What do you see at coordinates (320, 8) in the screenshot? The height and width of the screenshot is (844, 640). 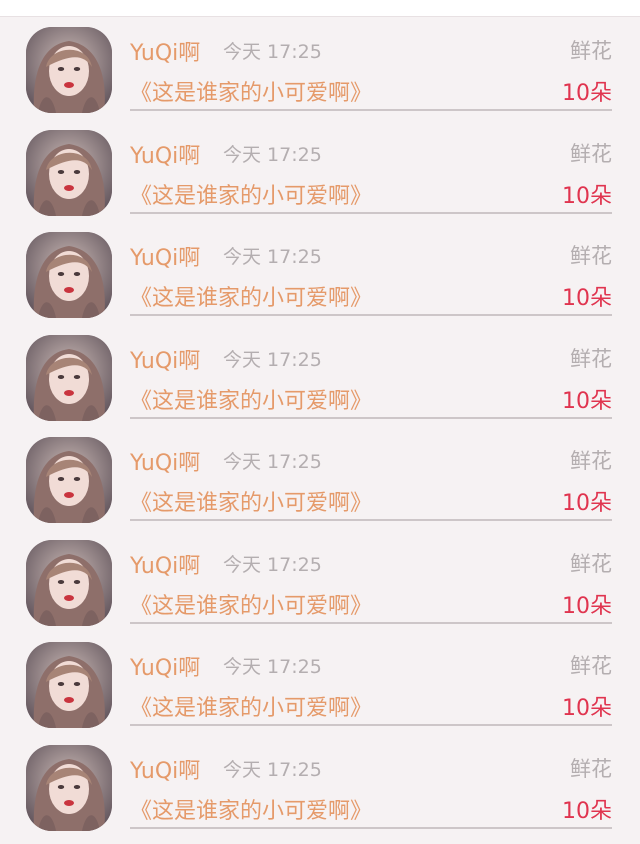 I see `top-bar` at bounding box center [320, 8].